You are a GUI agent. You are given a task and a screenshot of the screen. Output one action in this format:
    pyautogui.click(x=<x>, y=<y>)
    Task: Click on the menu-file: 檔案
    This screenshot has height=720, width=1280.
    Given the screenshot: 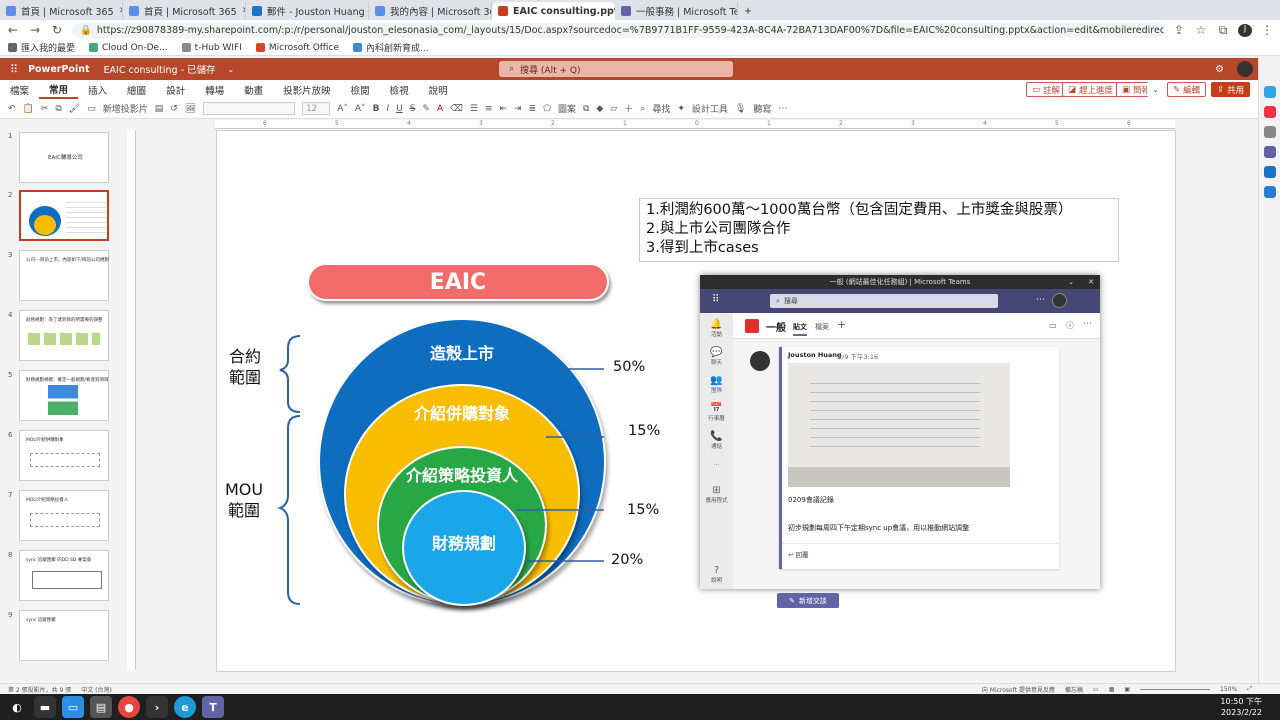 What is the action you would take?
    pyautogui.click(x=19, y=89)
    